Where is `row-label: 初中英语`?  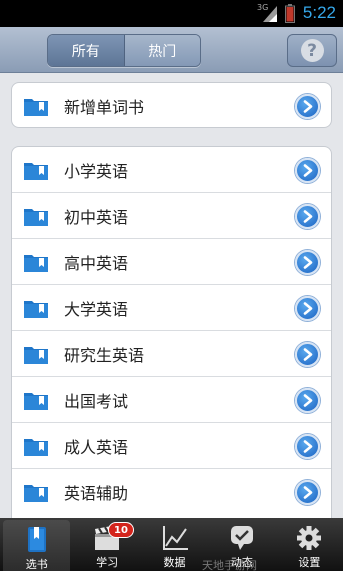 row-label: 初中英语 is located at coordinates (96, 217).